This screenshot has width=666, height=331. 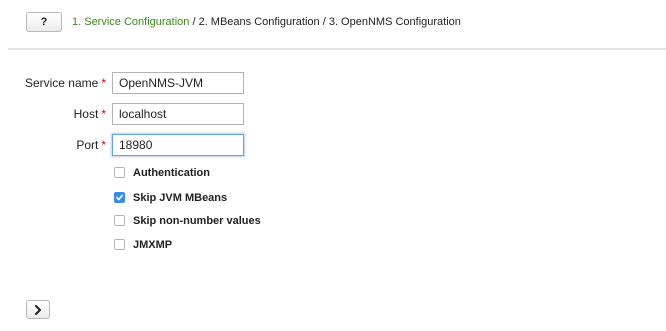 I want to click on port-label: Port *, so click(x=91, y=145).